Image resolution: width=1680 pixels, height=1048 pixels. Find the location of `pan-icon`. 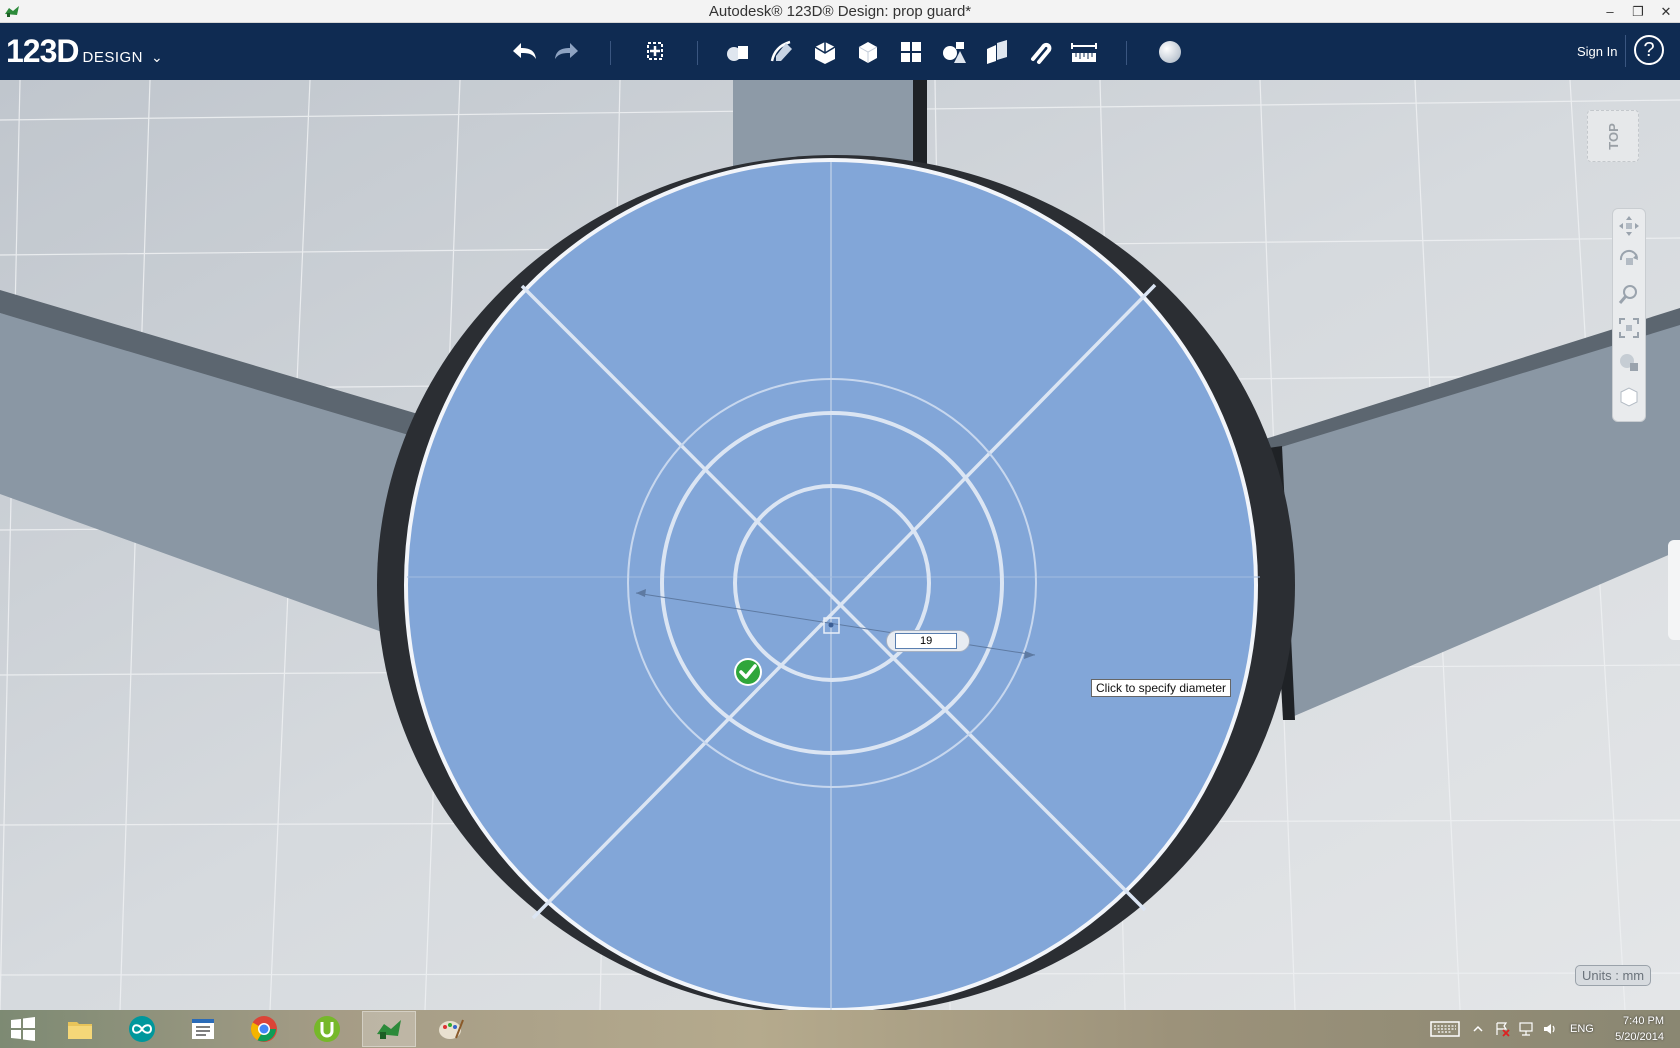

pan-icon is located at coordinates (1629, 226).